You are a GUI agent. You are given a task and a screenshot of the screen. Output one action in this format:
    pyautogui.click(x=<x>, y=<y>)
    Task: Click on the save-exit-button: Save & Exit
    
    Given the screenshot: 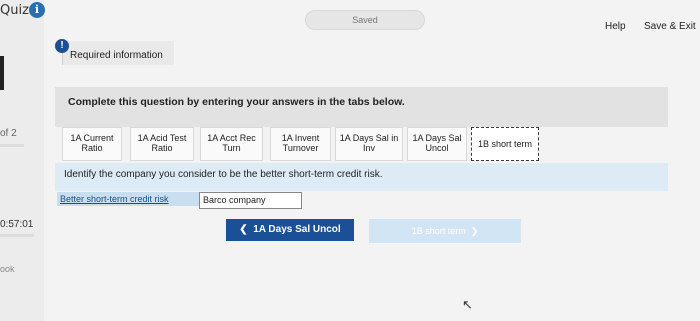 What is the action you would take?
    pyautogui.click(x=670, y=26)
    